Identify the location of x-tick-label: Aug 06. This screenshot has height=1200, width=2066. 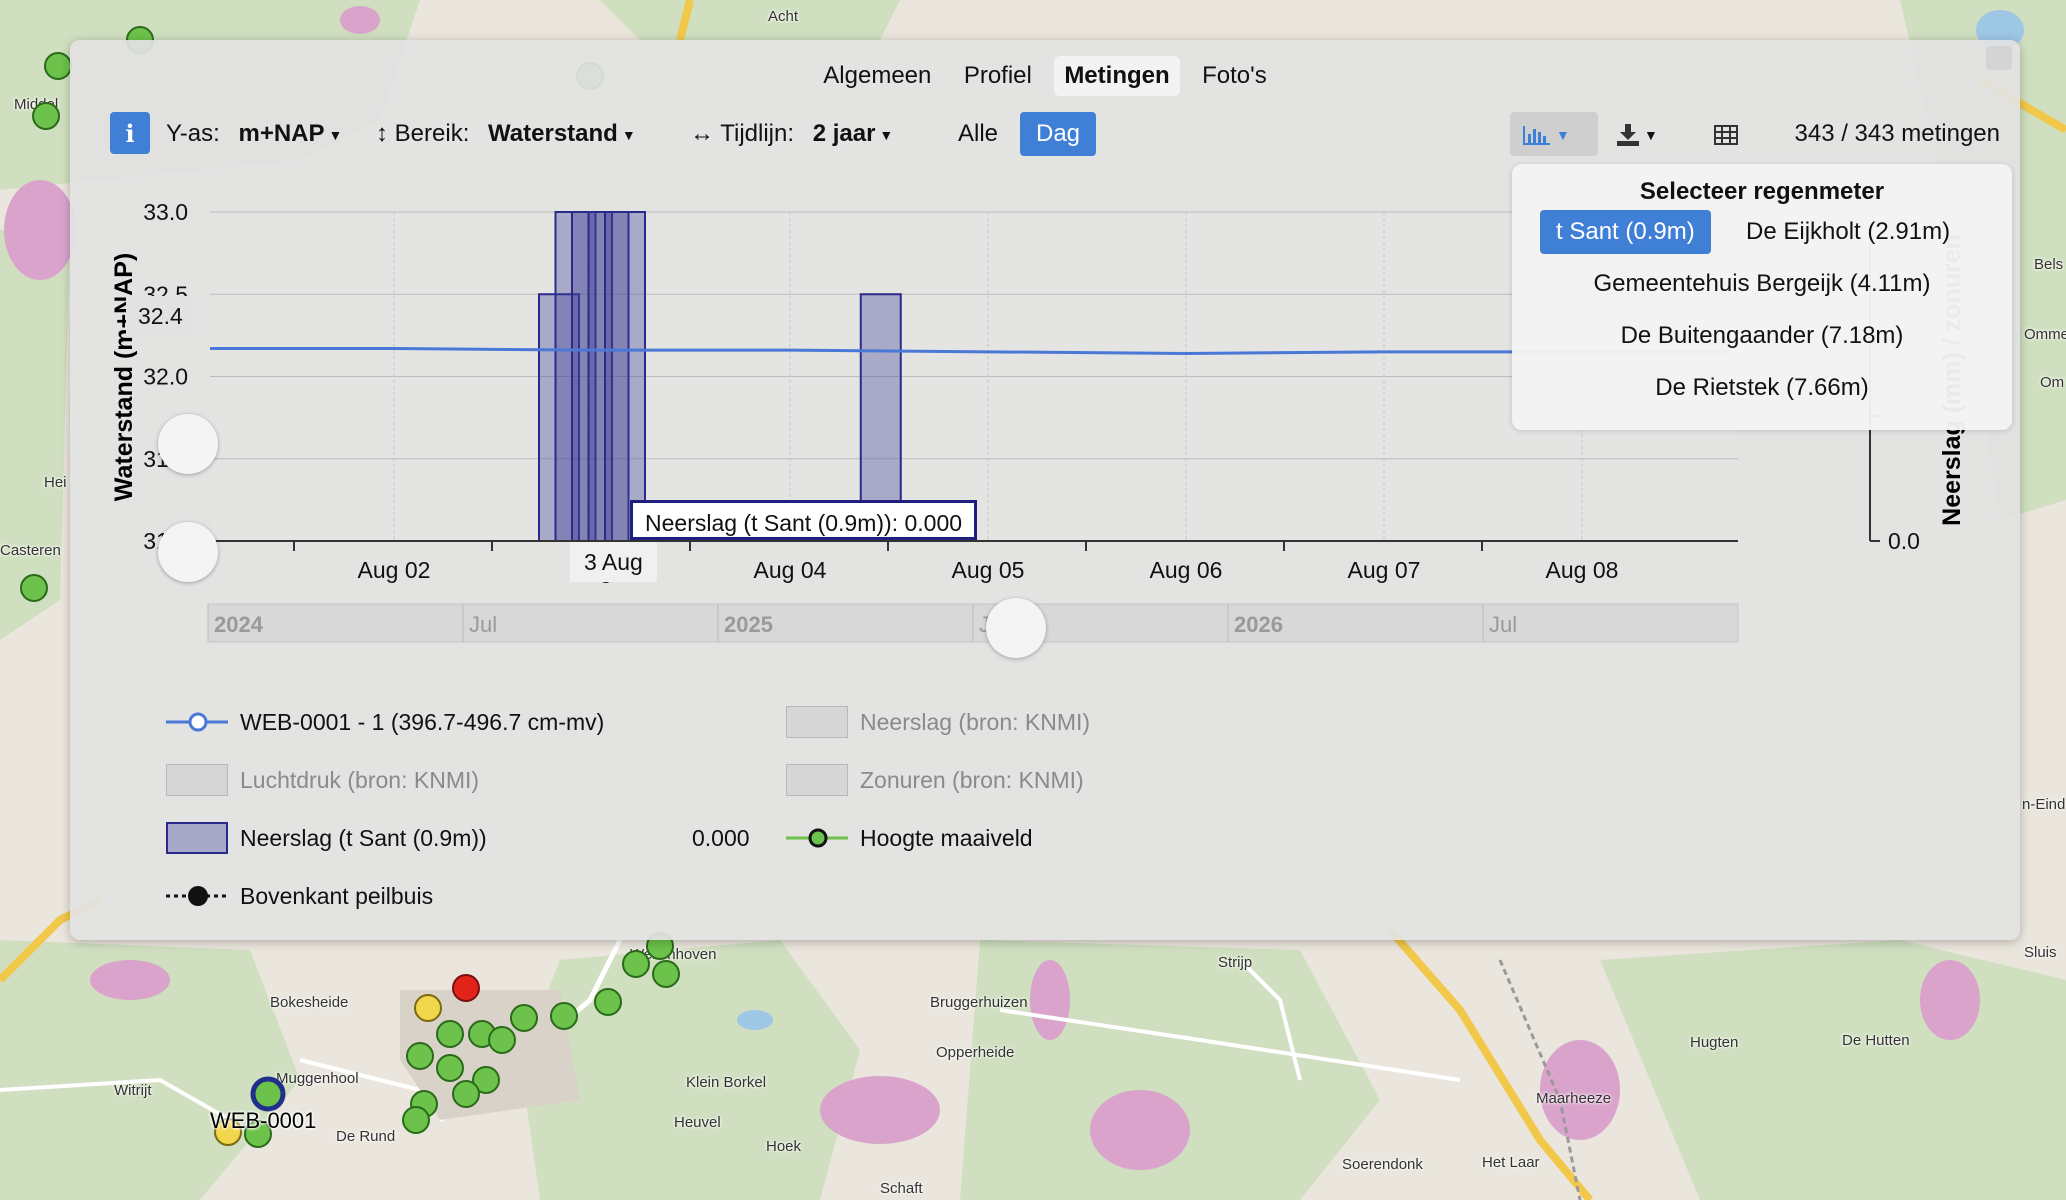
(1186, 570).